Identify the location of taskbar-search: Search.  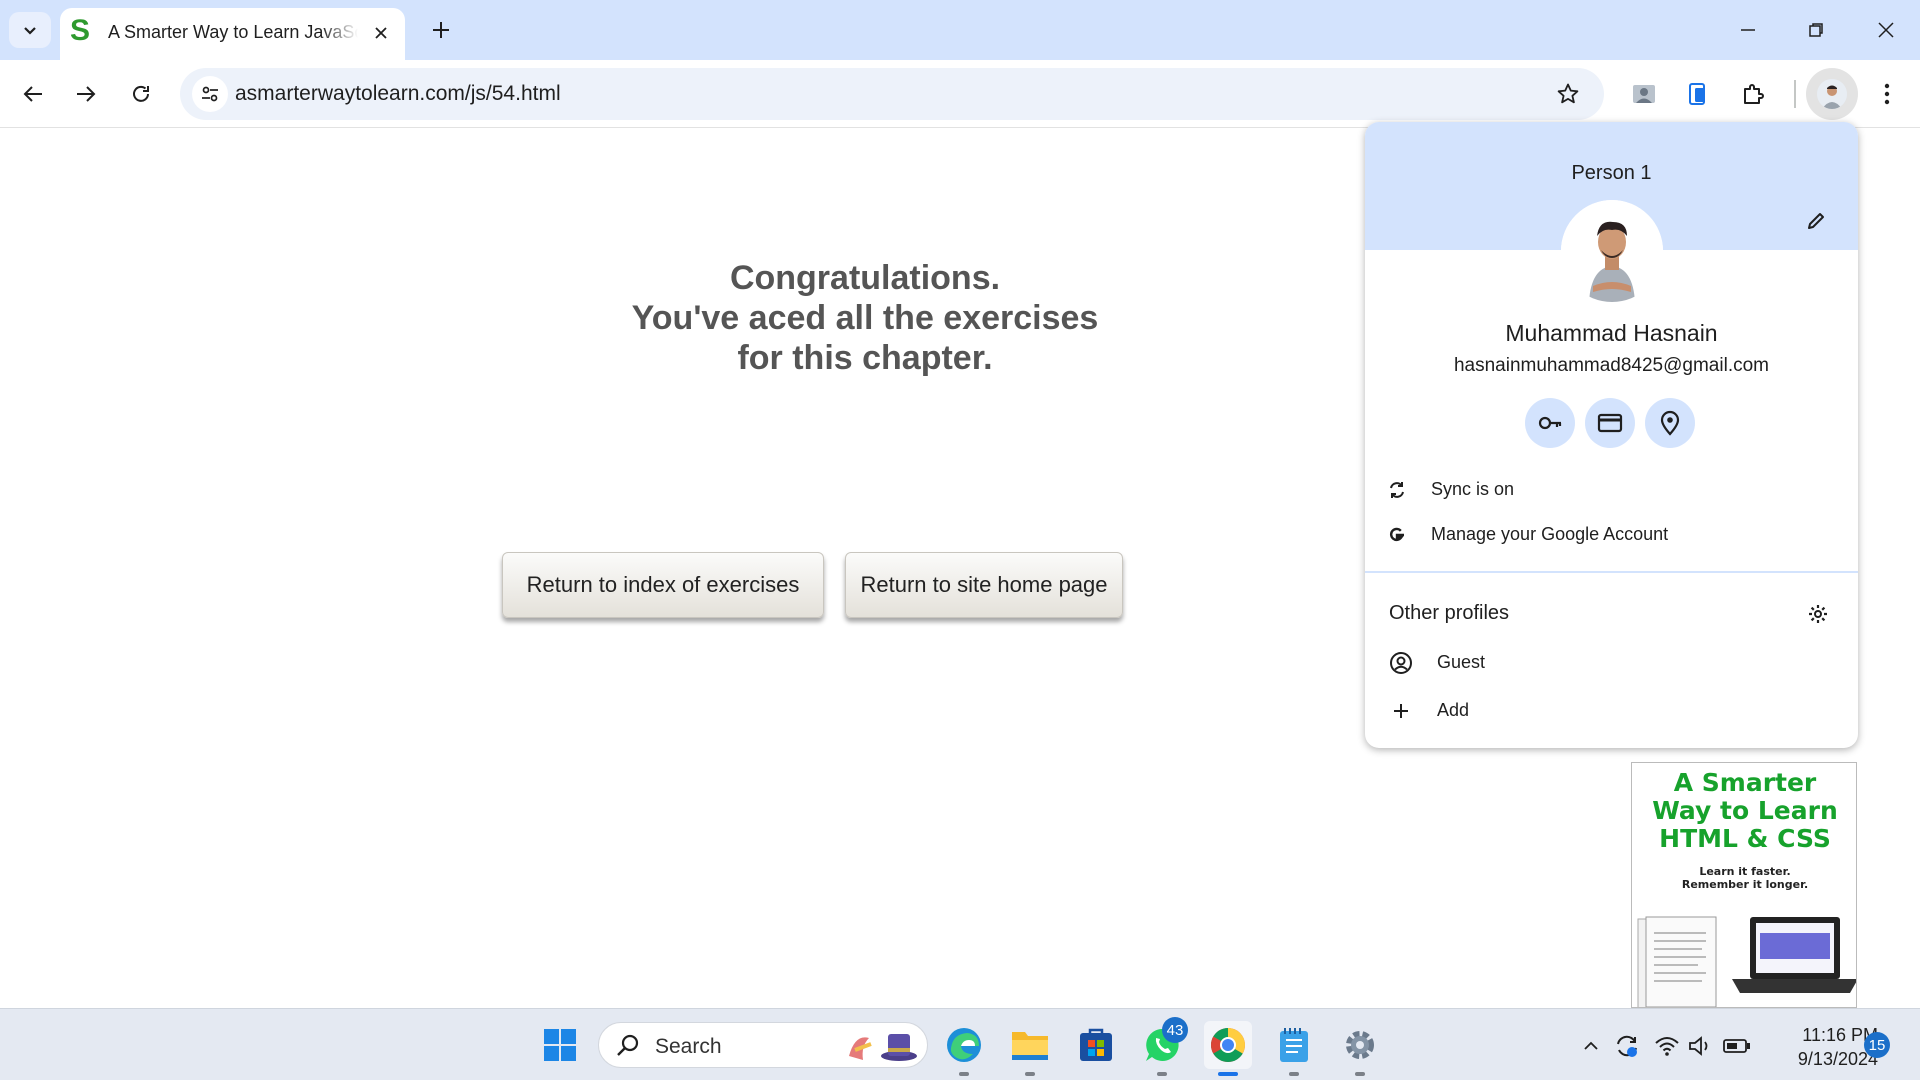
(763, 1045).